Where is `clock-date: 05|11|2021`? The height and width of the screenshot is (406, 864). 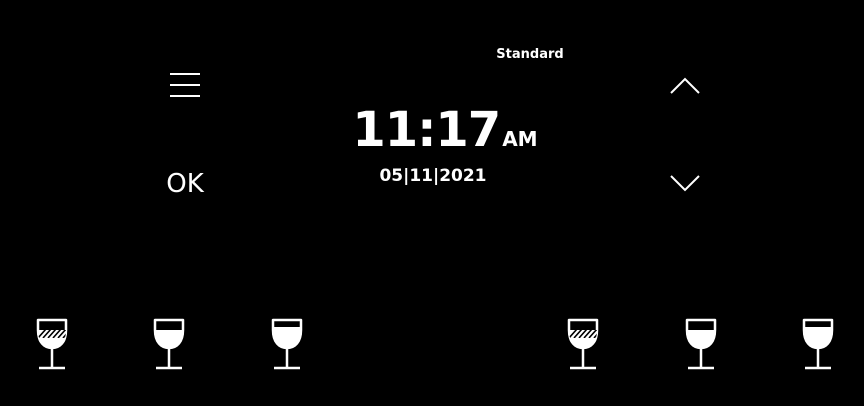 clock-date: 05|11|2021 is located at coordinates (433, 176).